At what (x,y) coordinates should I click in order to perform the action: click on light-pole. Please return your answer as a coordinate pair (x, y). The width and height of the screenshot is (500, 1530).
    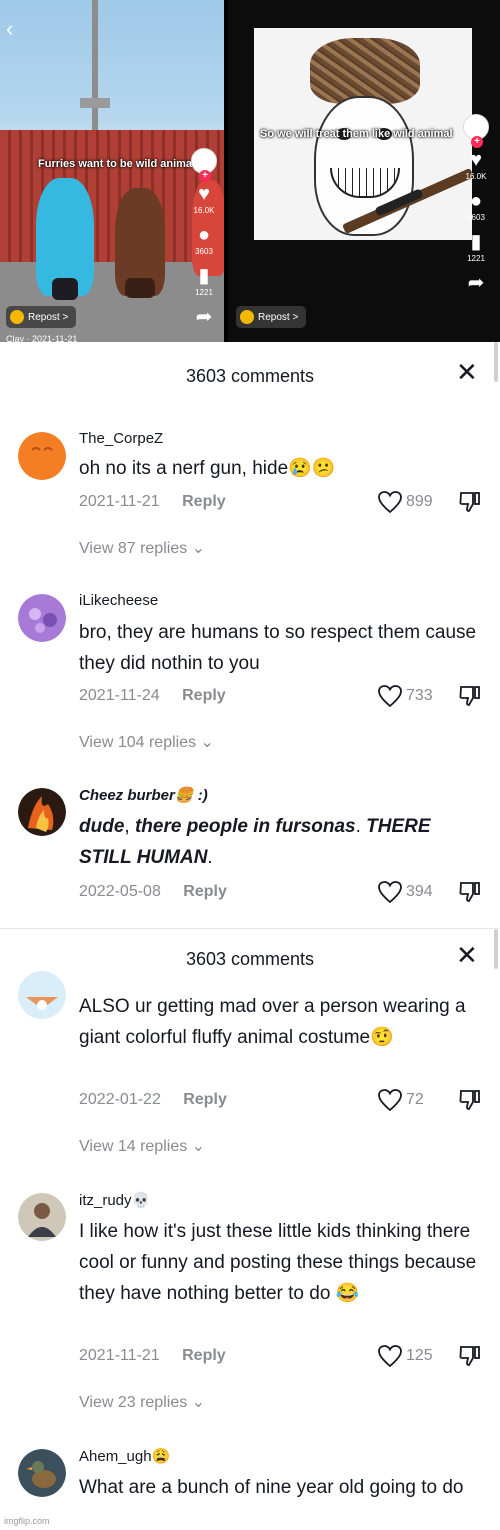
    Looking at the image, I should click on (95, 70).